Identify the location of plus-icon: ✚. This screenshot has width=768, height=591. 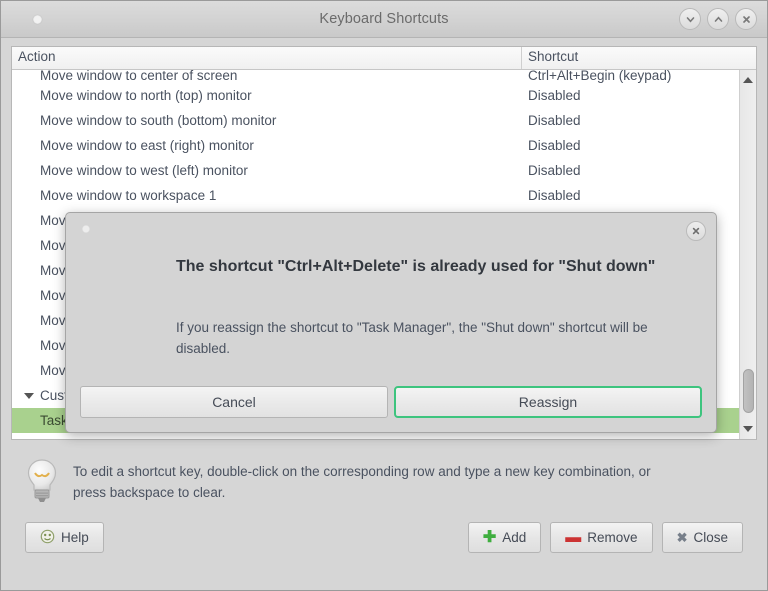
(489, 537).